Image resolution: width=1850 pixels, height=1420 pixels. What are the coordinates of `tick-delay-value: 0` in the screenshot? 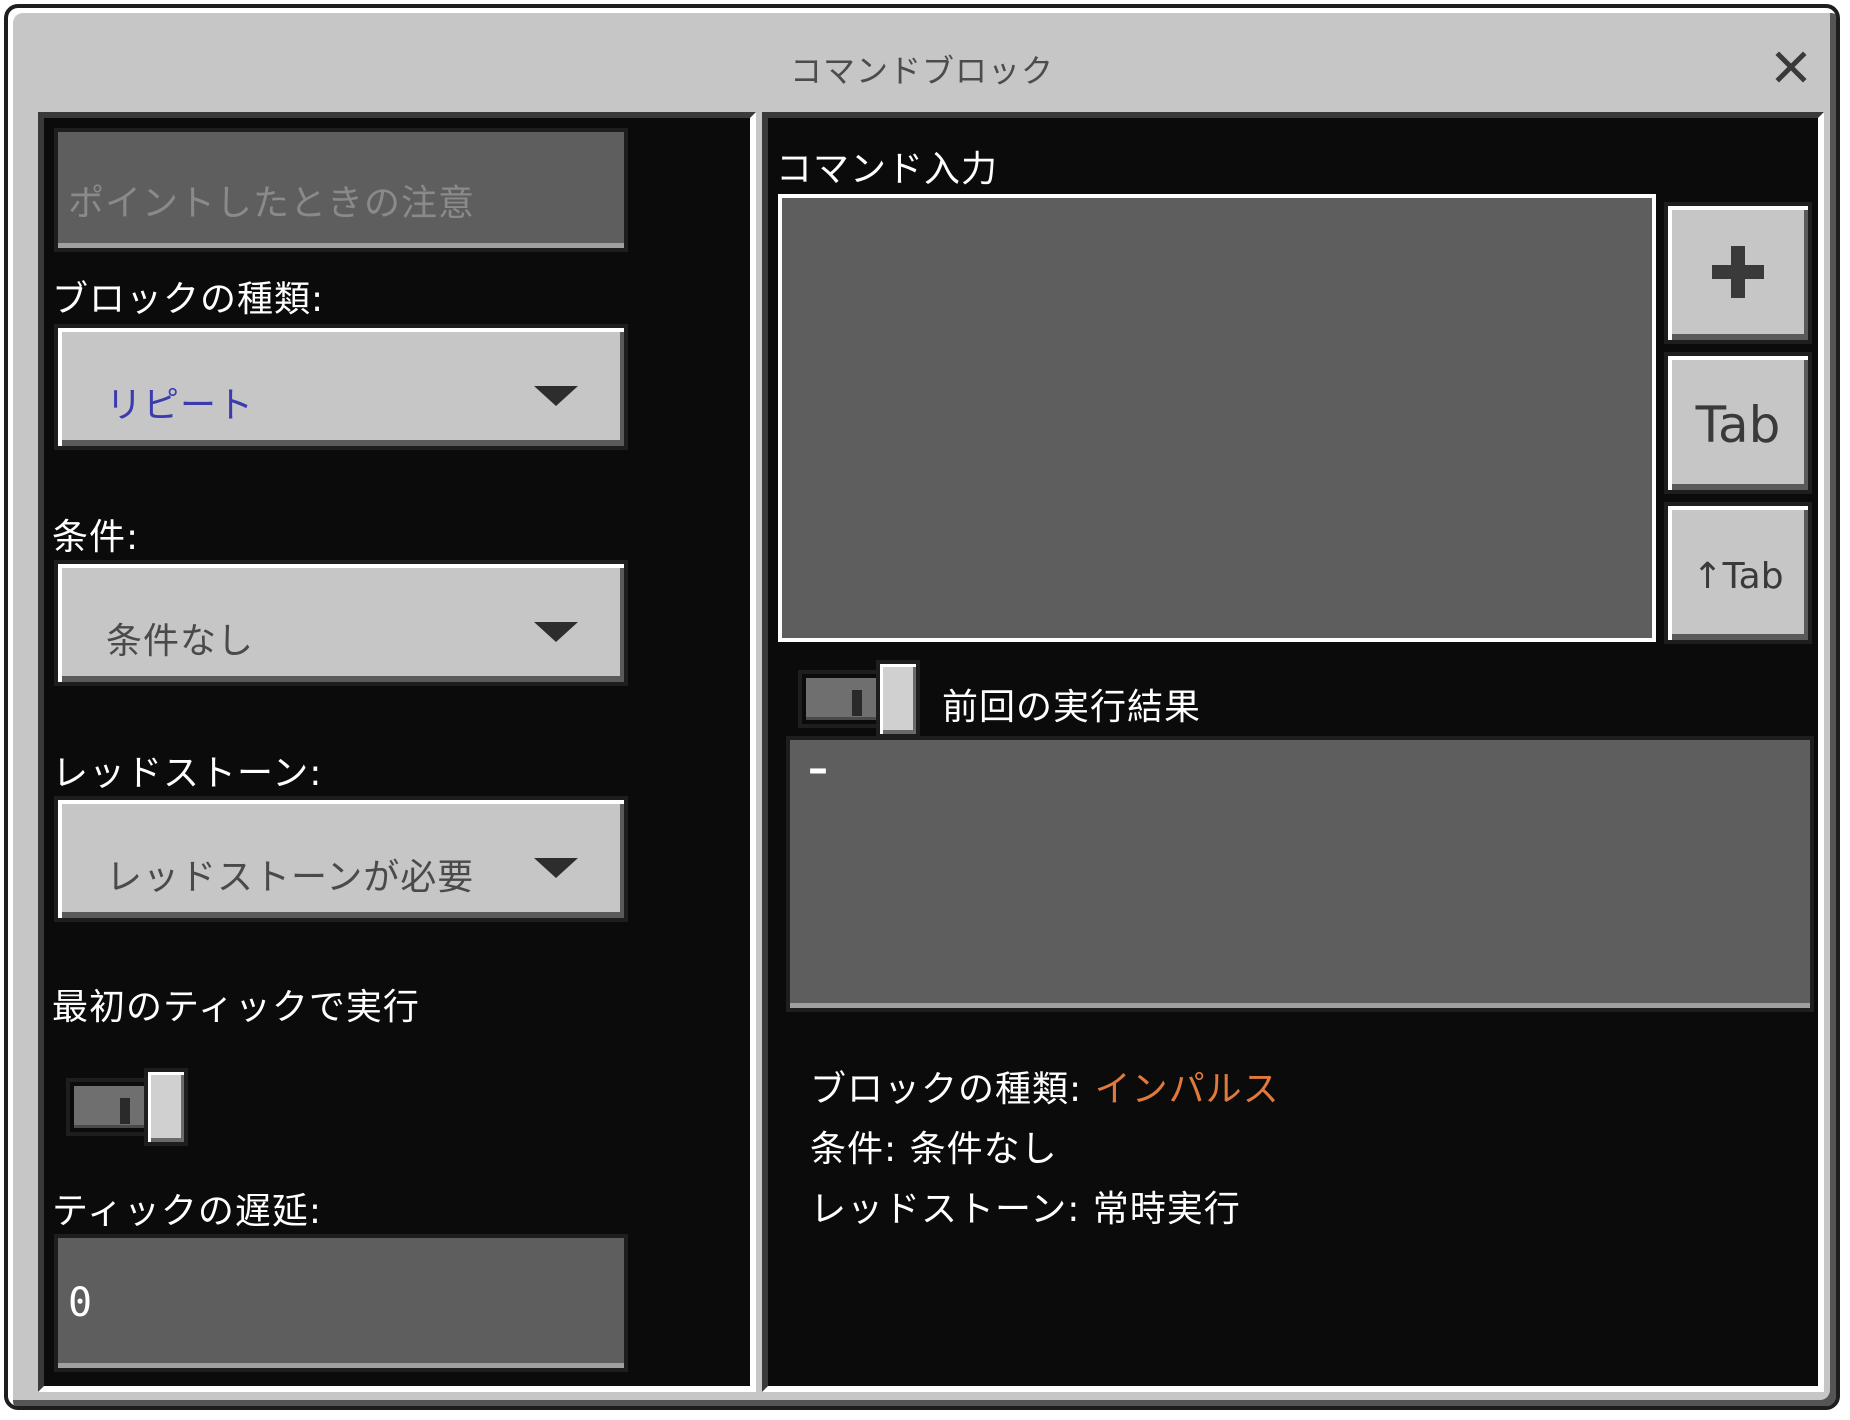 It's located at (80, 1303).